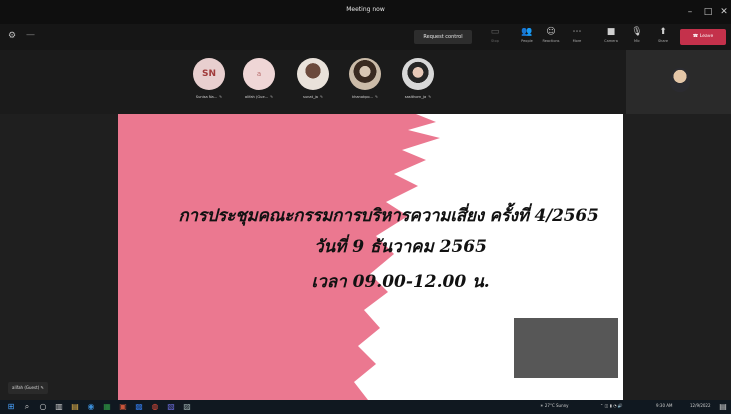  Describe the element at coordinates (723, 407) in the screenshot. I see `notification-icon: ▤` at that location.